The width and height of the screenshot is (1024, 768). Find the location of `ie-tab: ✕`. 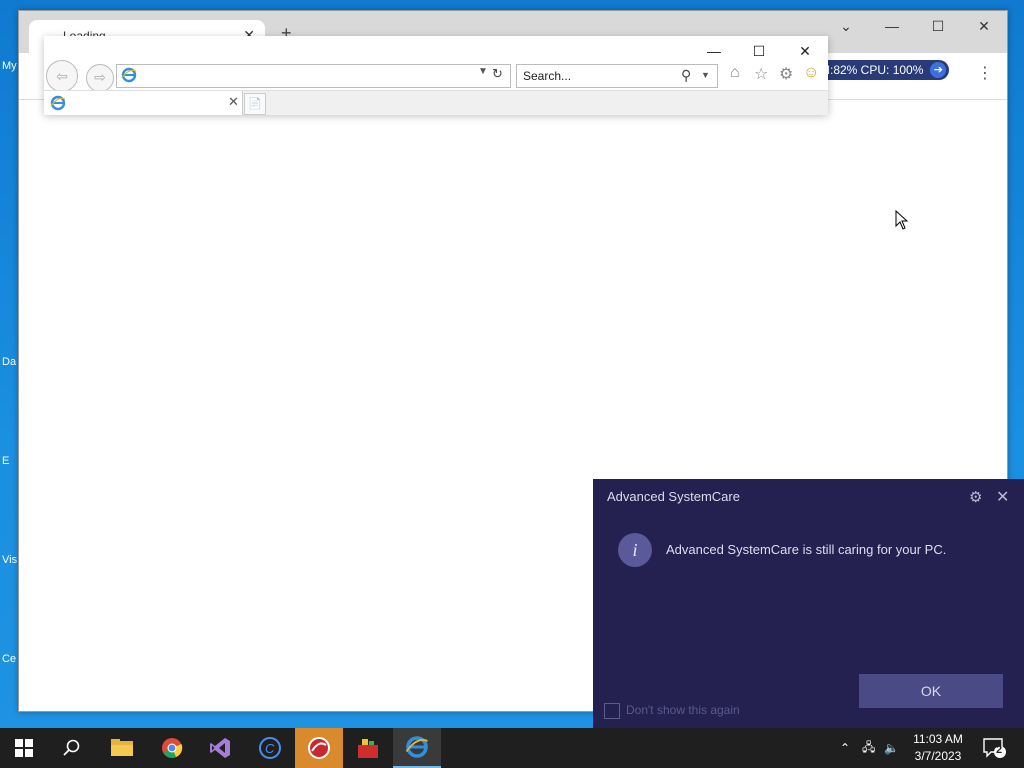

ie-tab: ✕ is located at coordinates (143, 103).